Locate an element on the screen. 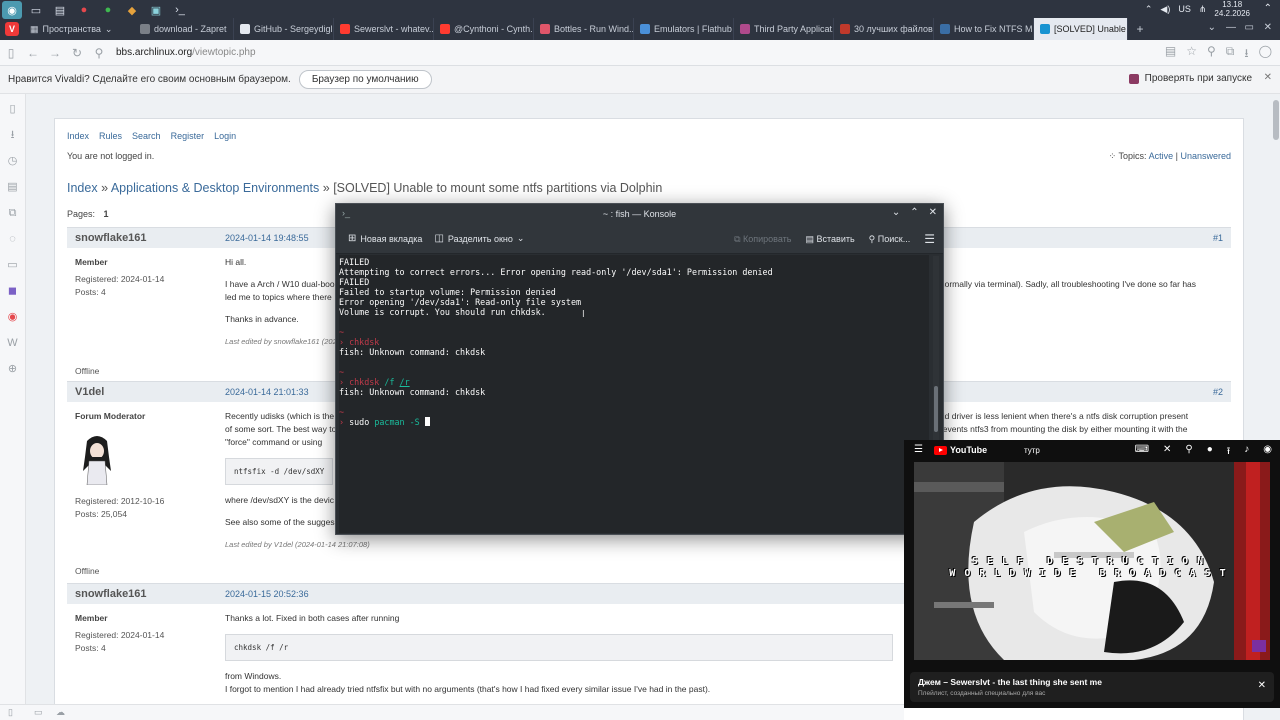  post-date: 2024-01-14 19:48:55 is located at coordinates (267, 238).